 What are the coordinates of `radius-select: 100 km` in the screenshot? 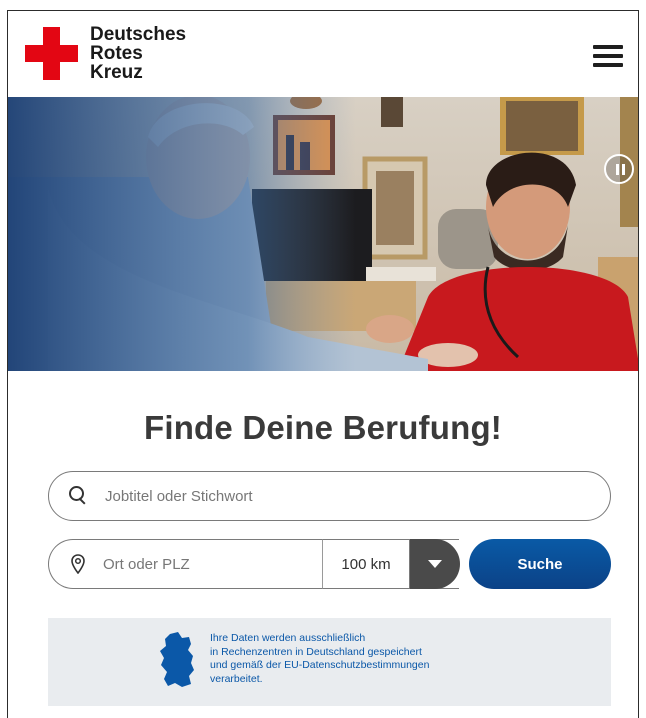 It's located at (366, 564).